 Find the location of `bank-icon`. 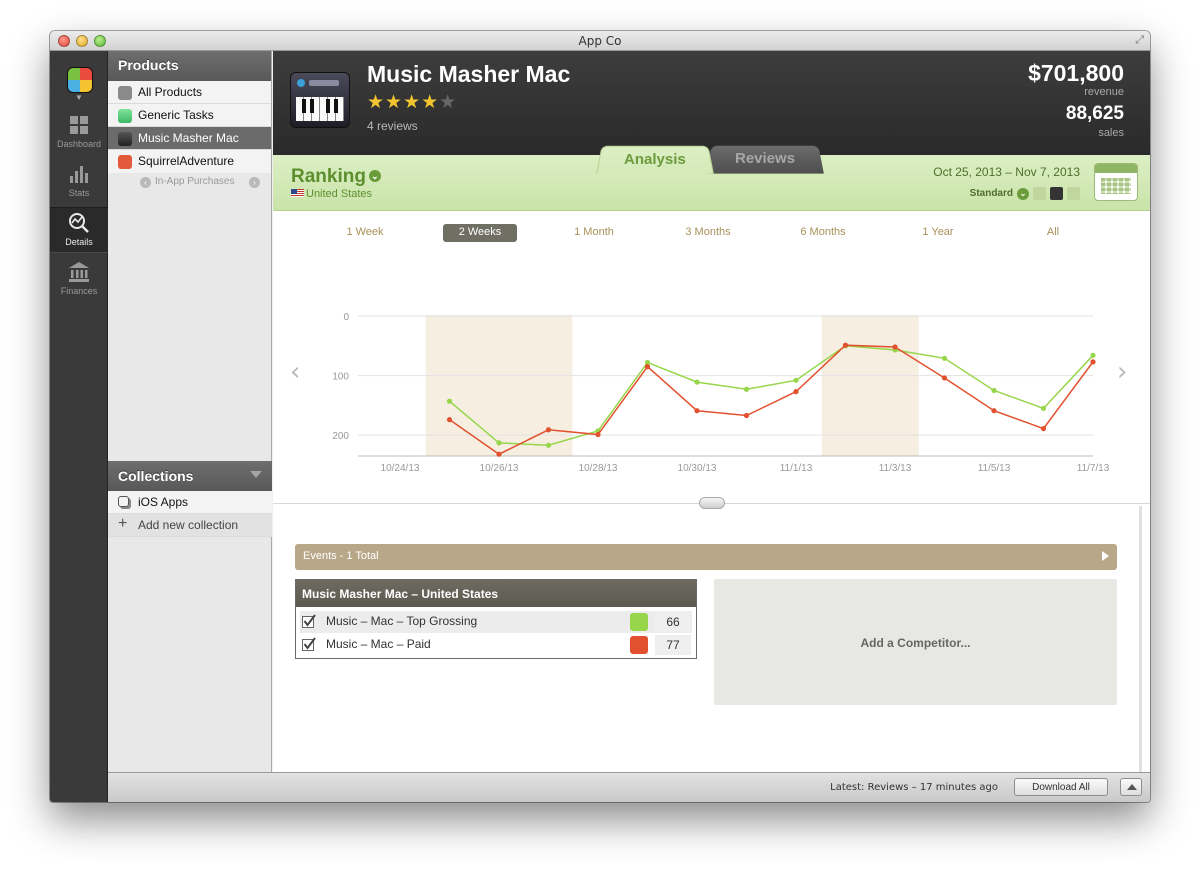

bank-icon is located at coordinates (79, 272).